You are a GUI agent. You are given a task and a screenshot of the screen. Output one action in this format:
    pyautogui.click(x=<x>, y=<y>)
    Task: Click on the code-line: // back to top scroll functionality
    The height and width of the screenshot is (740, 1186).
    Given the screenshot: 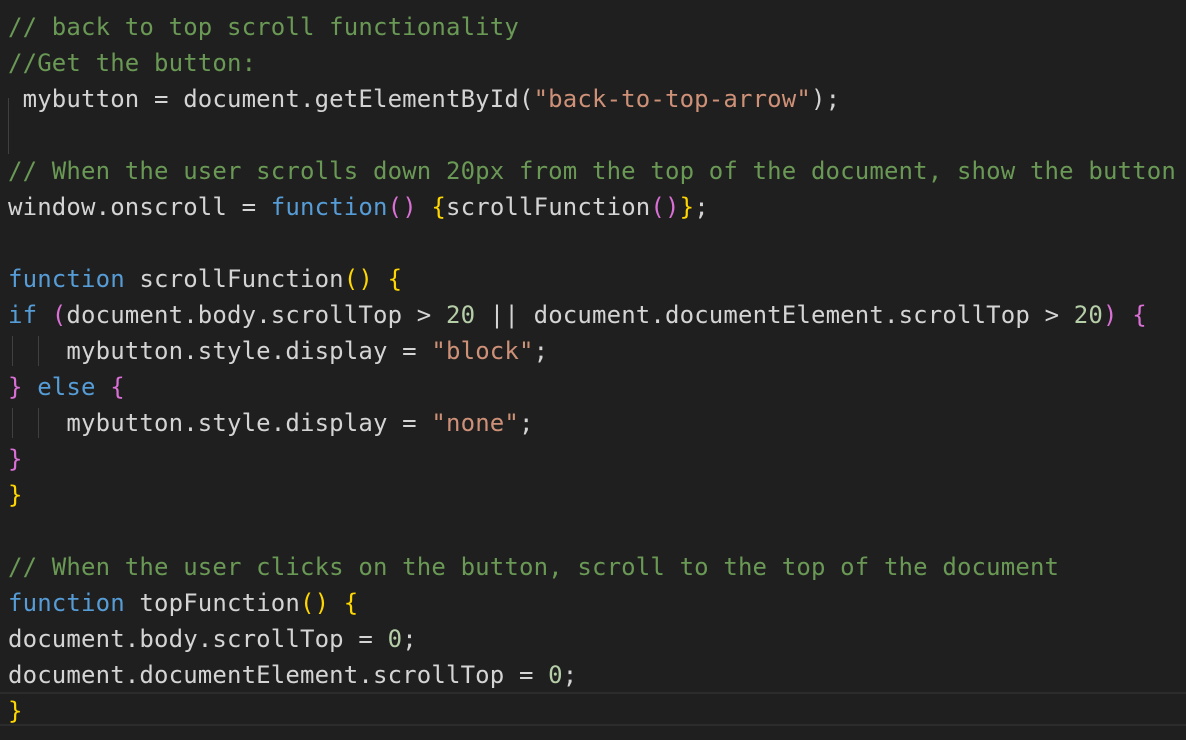 What is the action you would take?
    pyautogui.click(x=263, y=27)
    